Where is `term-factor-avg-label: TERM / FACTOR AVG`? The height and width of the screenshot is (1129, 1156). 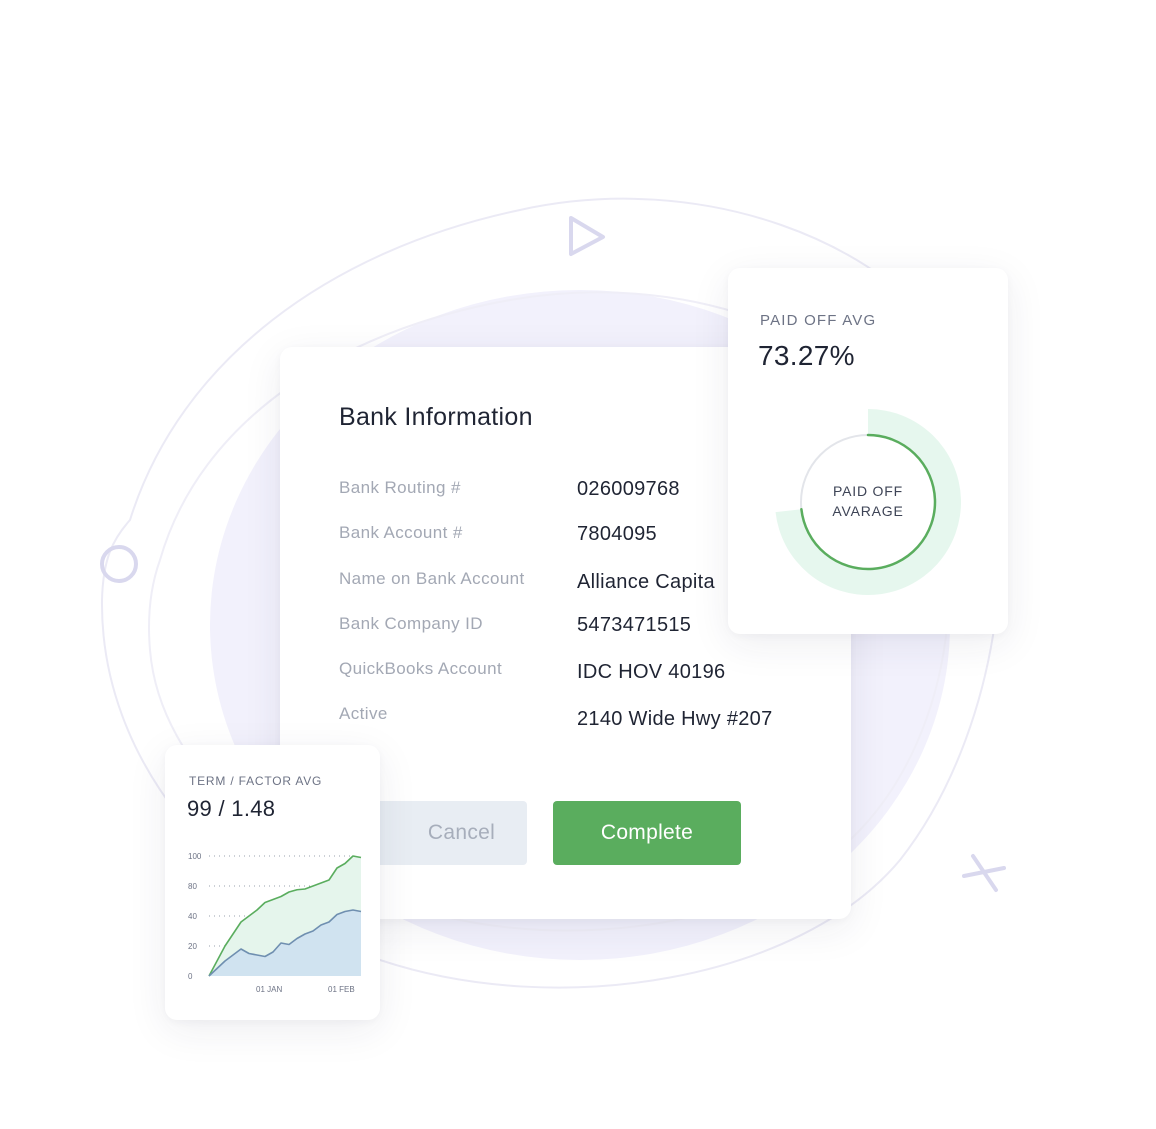 term-factor-avg-label: TERM / FACTOR AVG is located at coordinates (256, 781).